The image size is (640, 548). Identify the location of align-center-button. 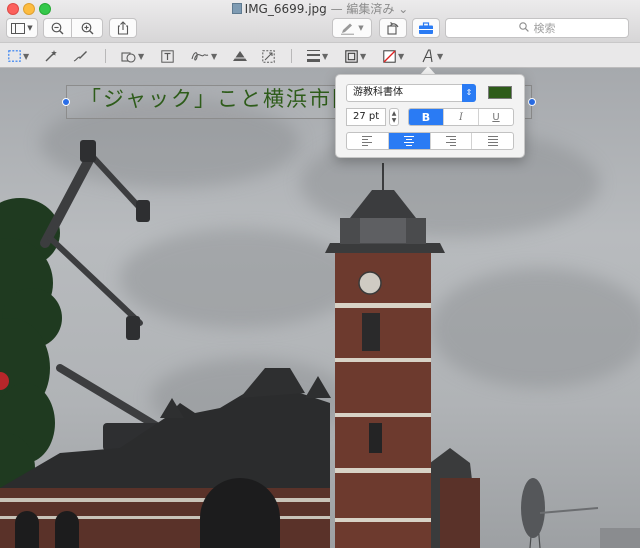
(409, 141).